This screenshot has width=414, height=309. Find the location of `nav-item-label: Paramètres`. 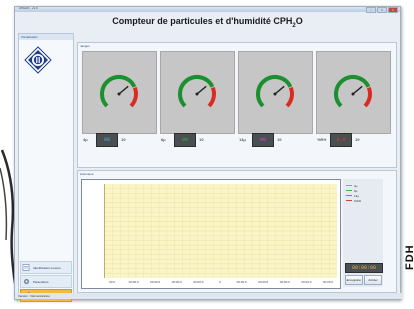

nav-item-label: Paramètres is located at coordinates (41, 281).